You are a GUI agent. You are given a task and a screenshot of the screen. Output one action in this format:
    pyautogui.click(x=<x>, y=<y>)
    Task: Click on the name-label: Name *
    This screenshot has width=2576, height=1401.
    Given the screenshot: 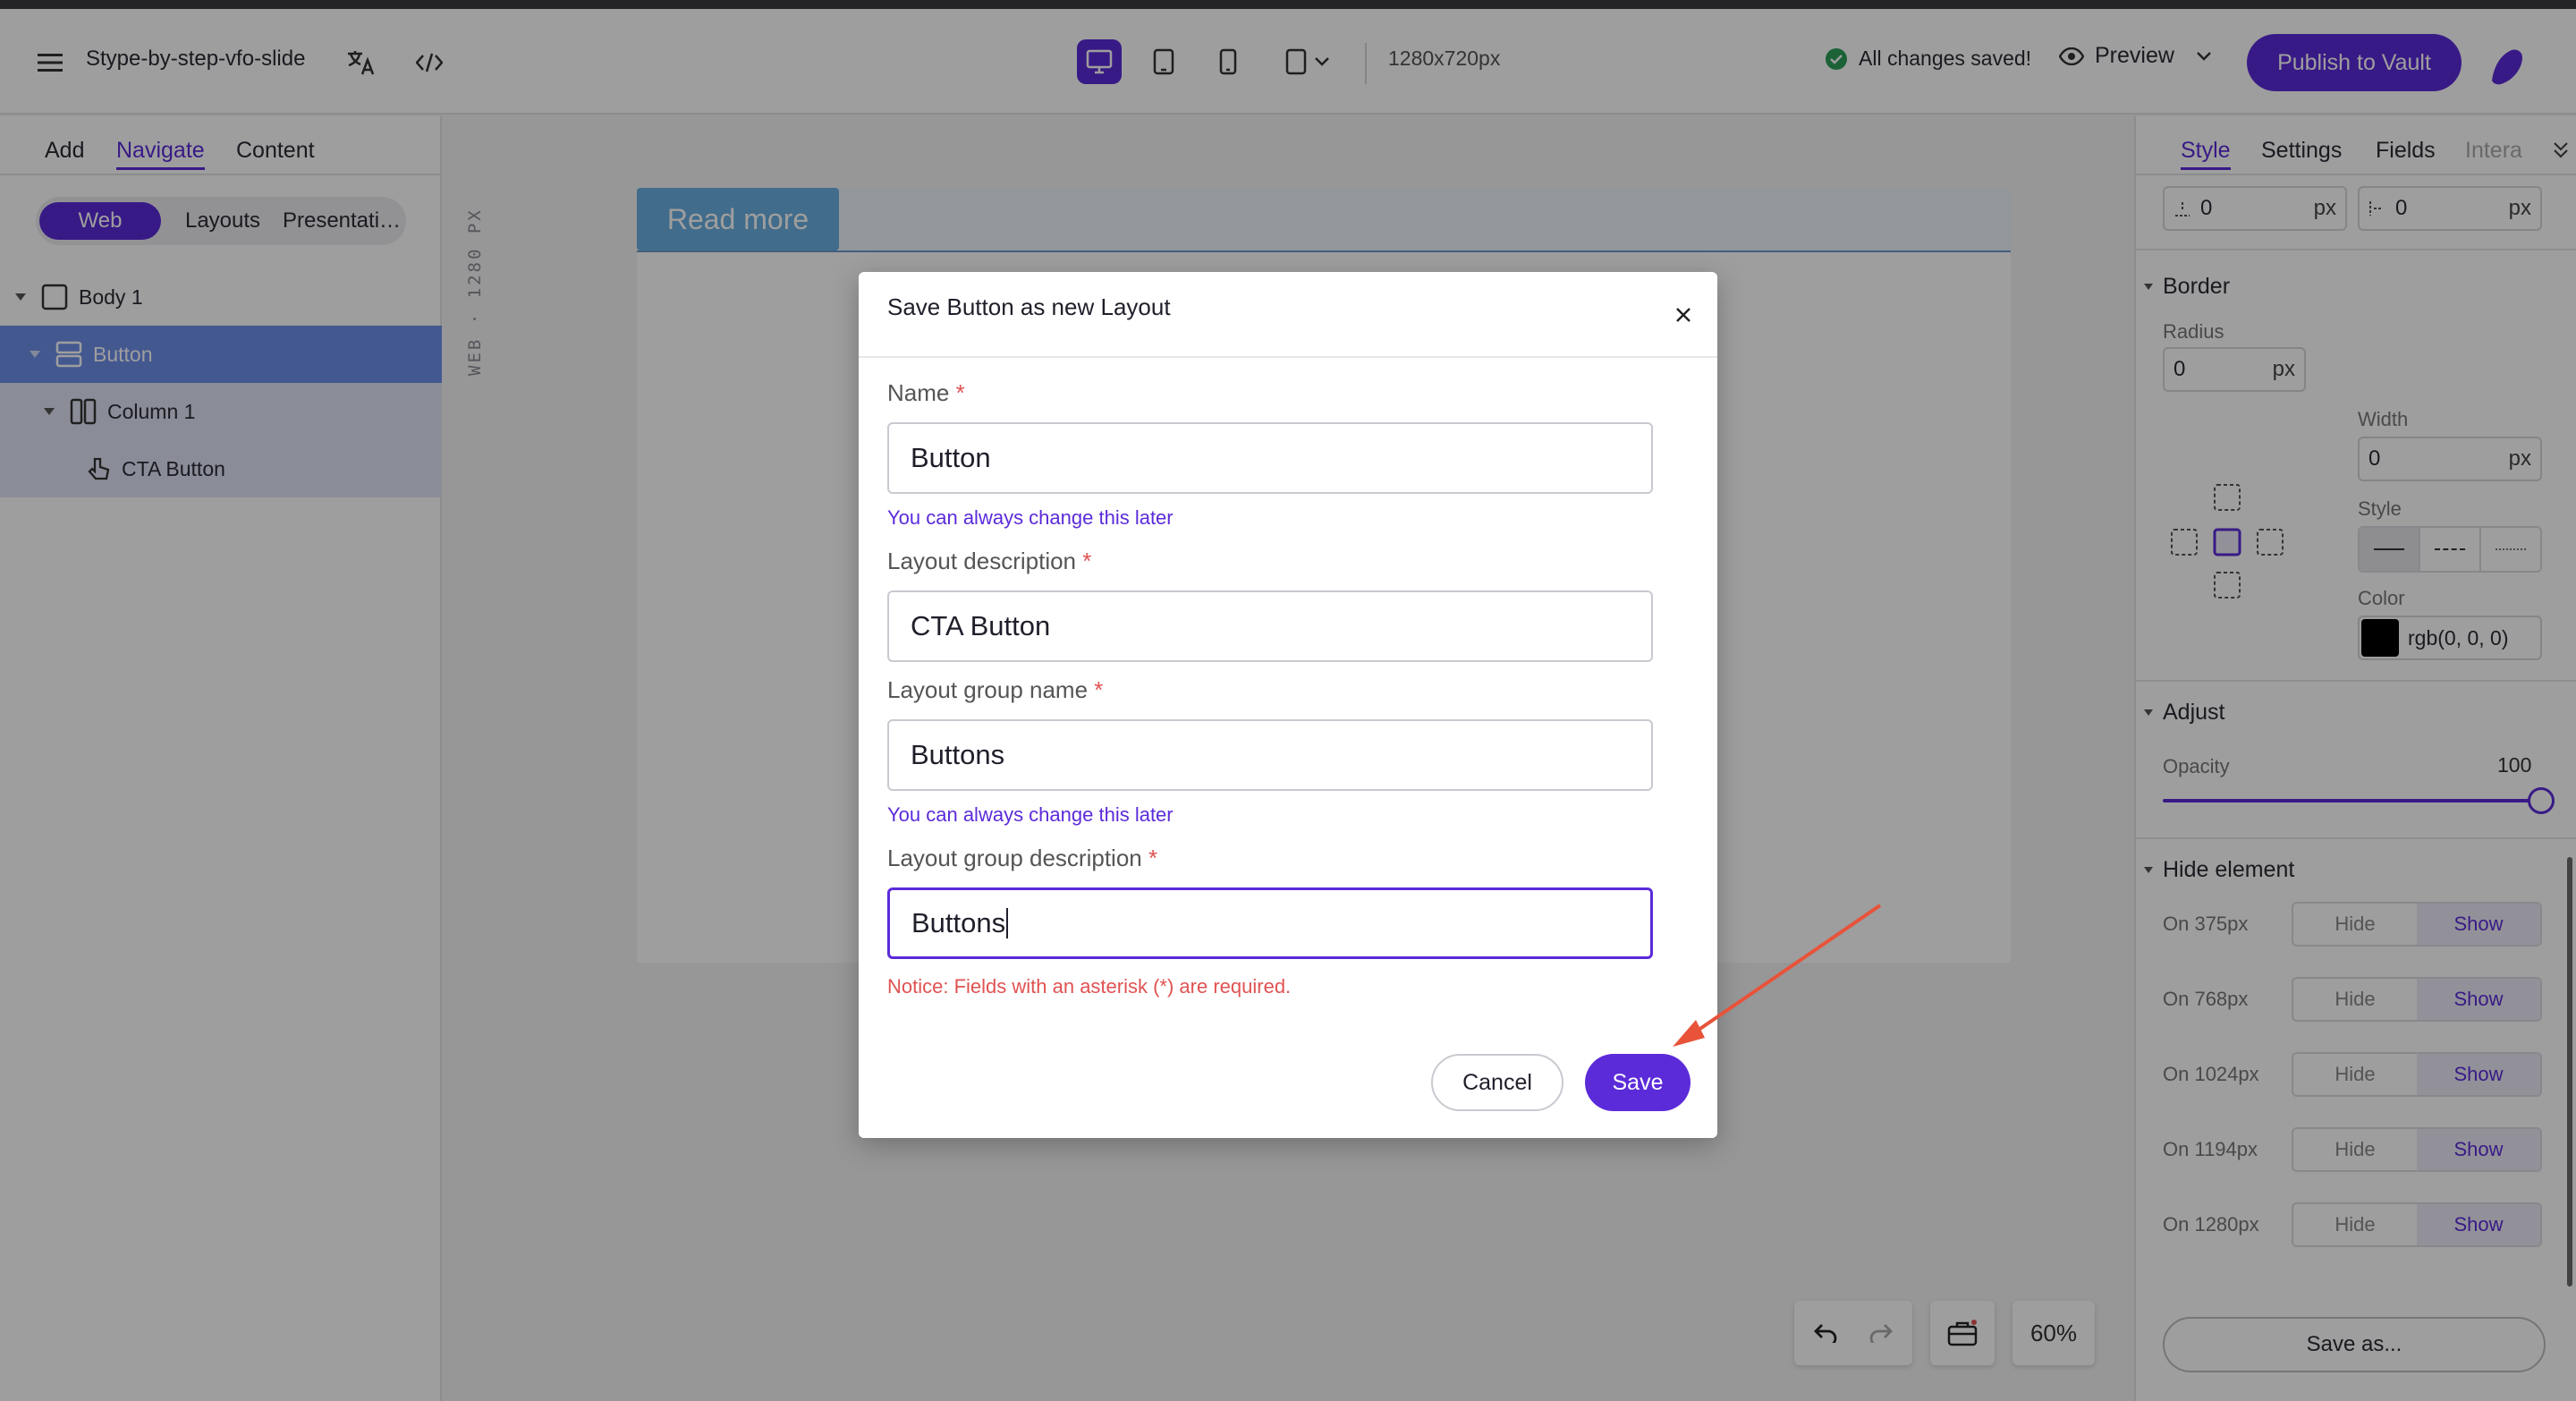 What is the action you would take?
    pyautogui.click(x=926, y=393)
    